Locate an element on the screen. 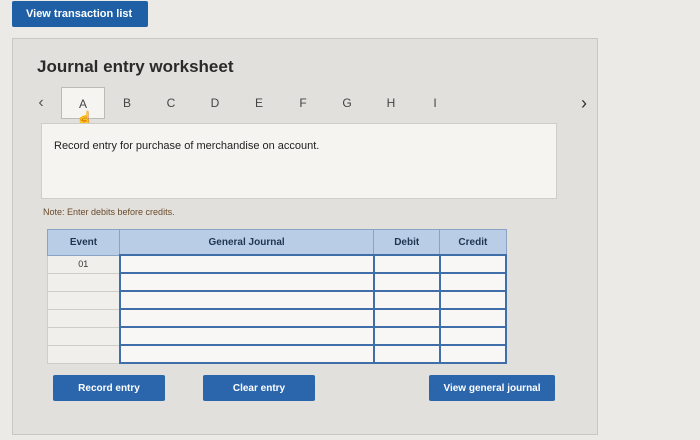 This screenshot has height=440, width=700. worksheet-title: Journal entry worksheet is located at coordinates (135, 66).